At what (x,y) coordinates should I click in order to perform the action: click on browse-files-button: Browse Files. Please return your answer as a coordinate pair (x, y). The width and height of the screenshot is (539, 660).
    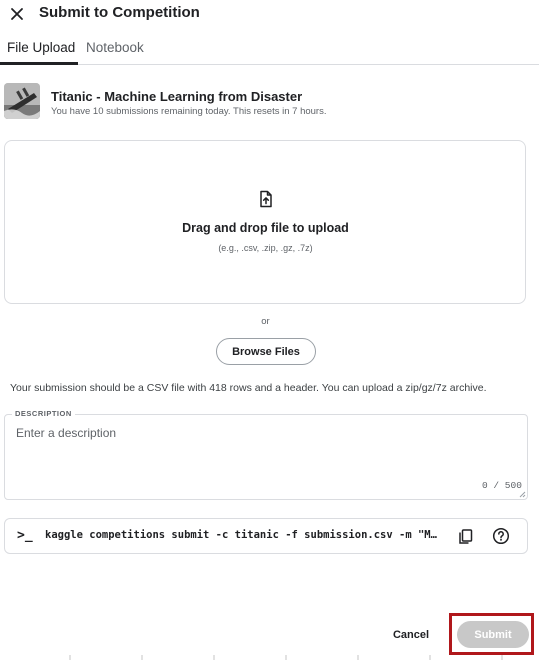
    Looking at the image, I should click on (266, 351).